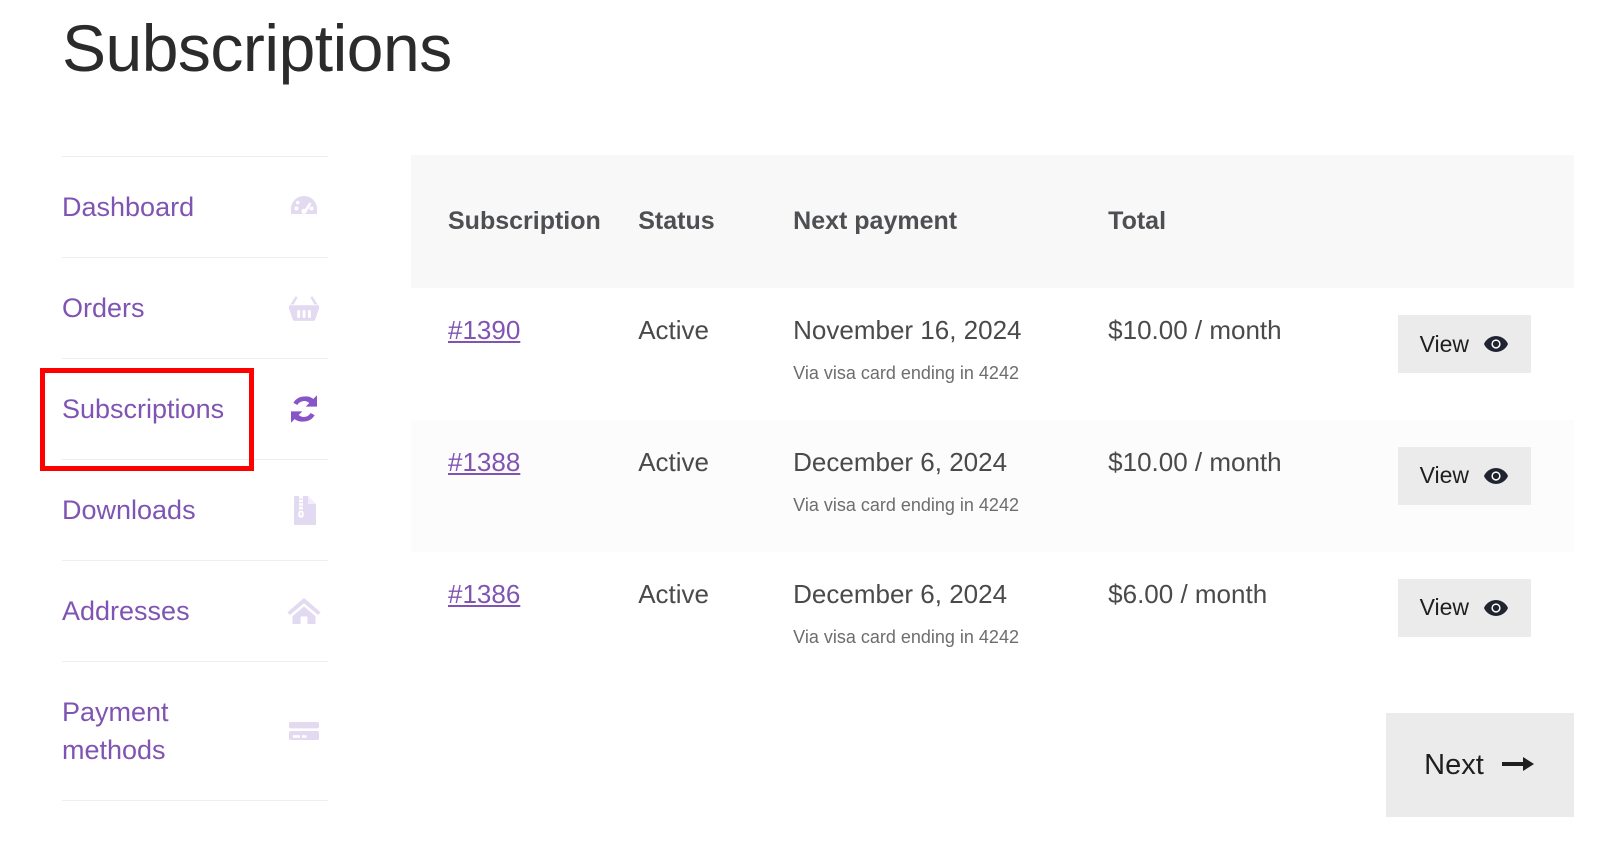 The width and height of the screenshot is (1600, 862). I want to click on table-header: Subscription Status Next payment Total, so click(992, 221).